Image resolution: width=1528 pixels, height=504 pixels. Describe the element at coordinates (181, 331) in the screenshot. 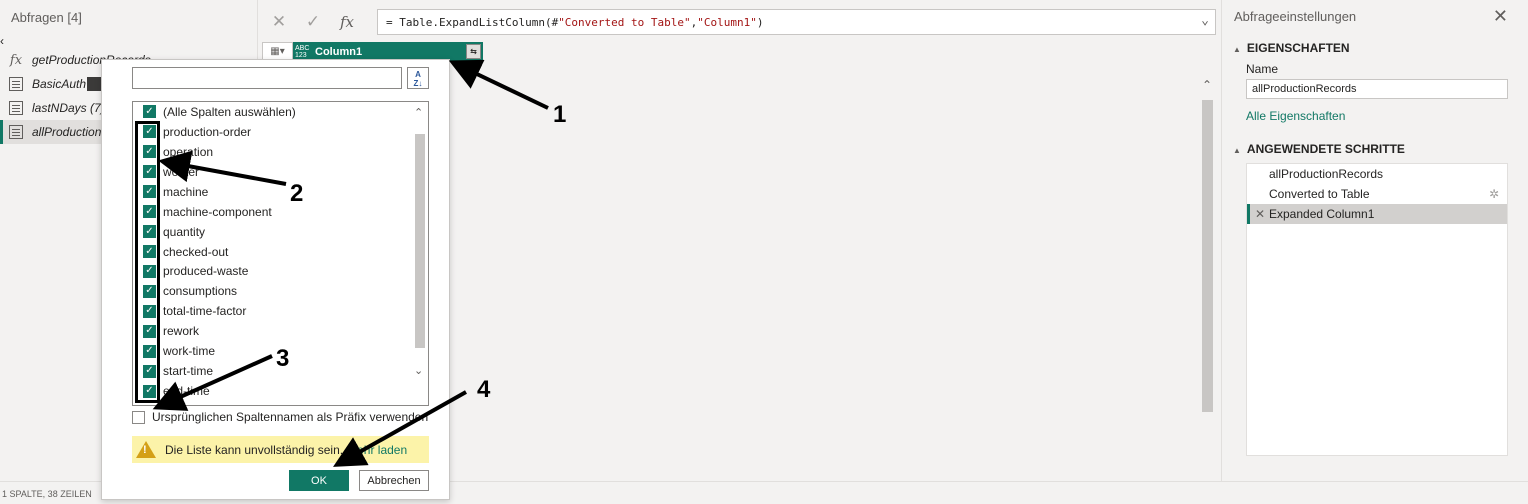

I see `column-option-label: rework` at that location.